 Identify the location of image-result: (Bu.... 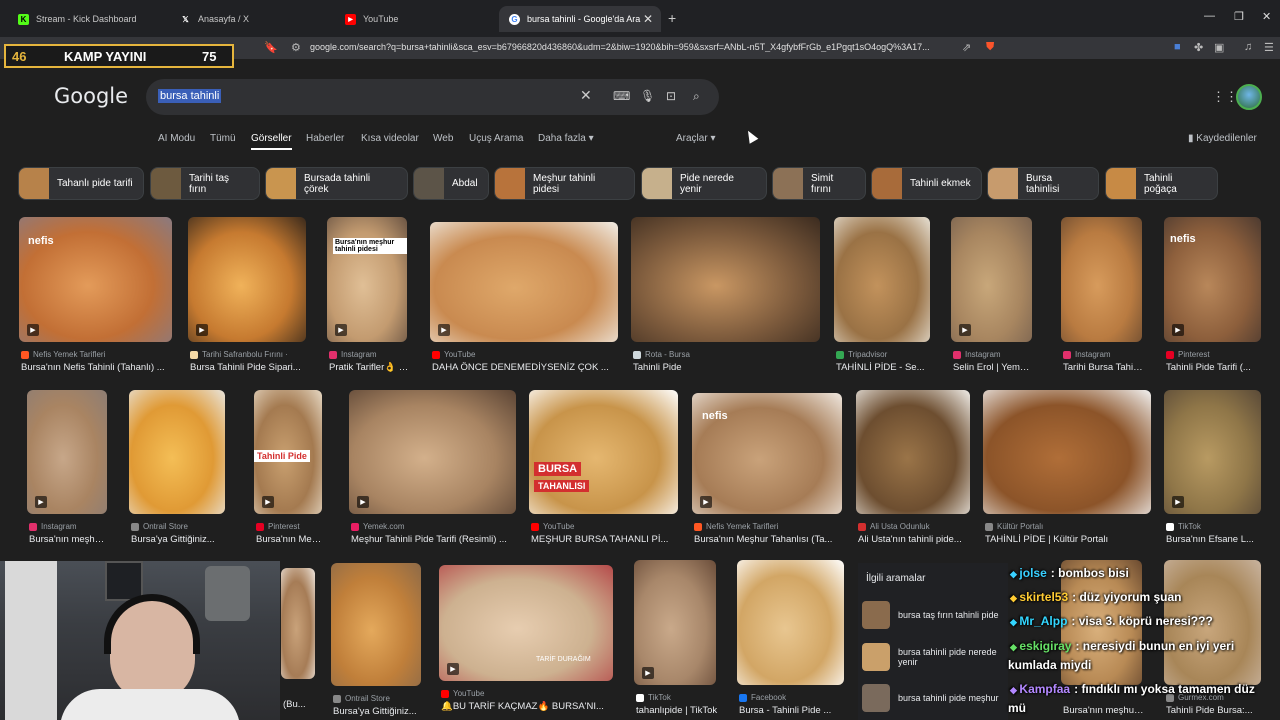
(298, 640).